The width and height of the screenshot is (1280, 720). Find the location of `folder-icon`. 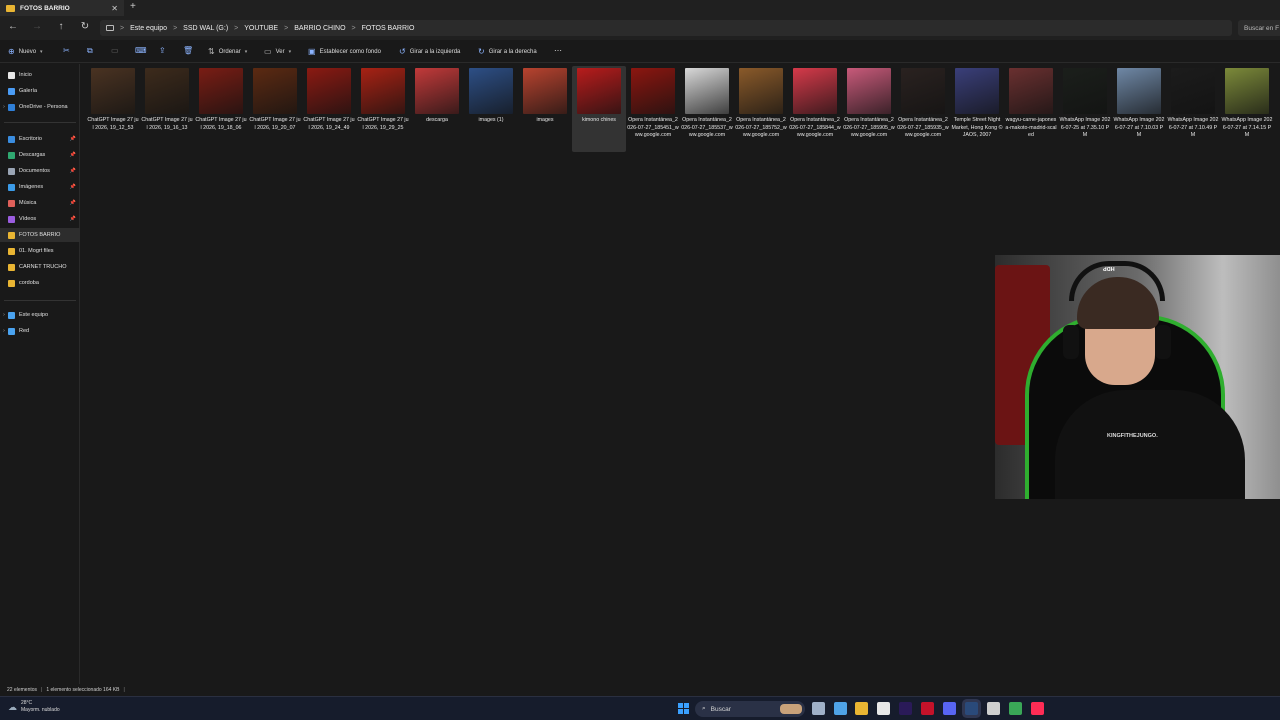

folder-icon is located at coordinates (11, 267).